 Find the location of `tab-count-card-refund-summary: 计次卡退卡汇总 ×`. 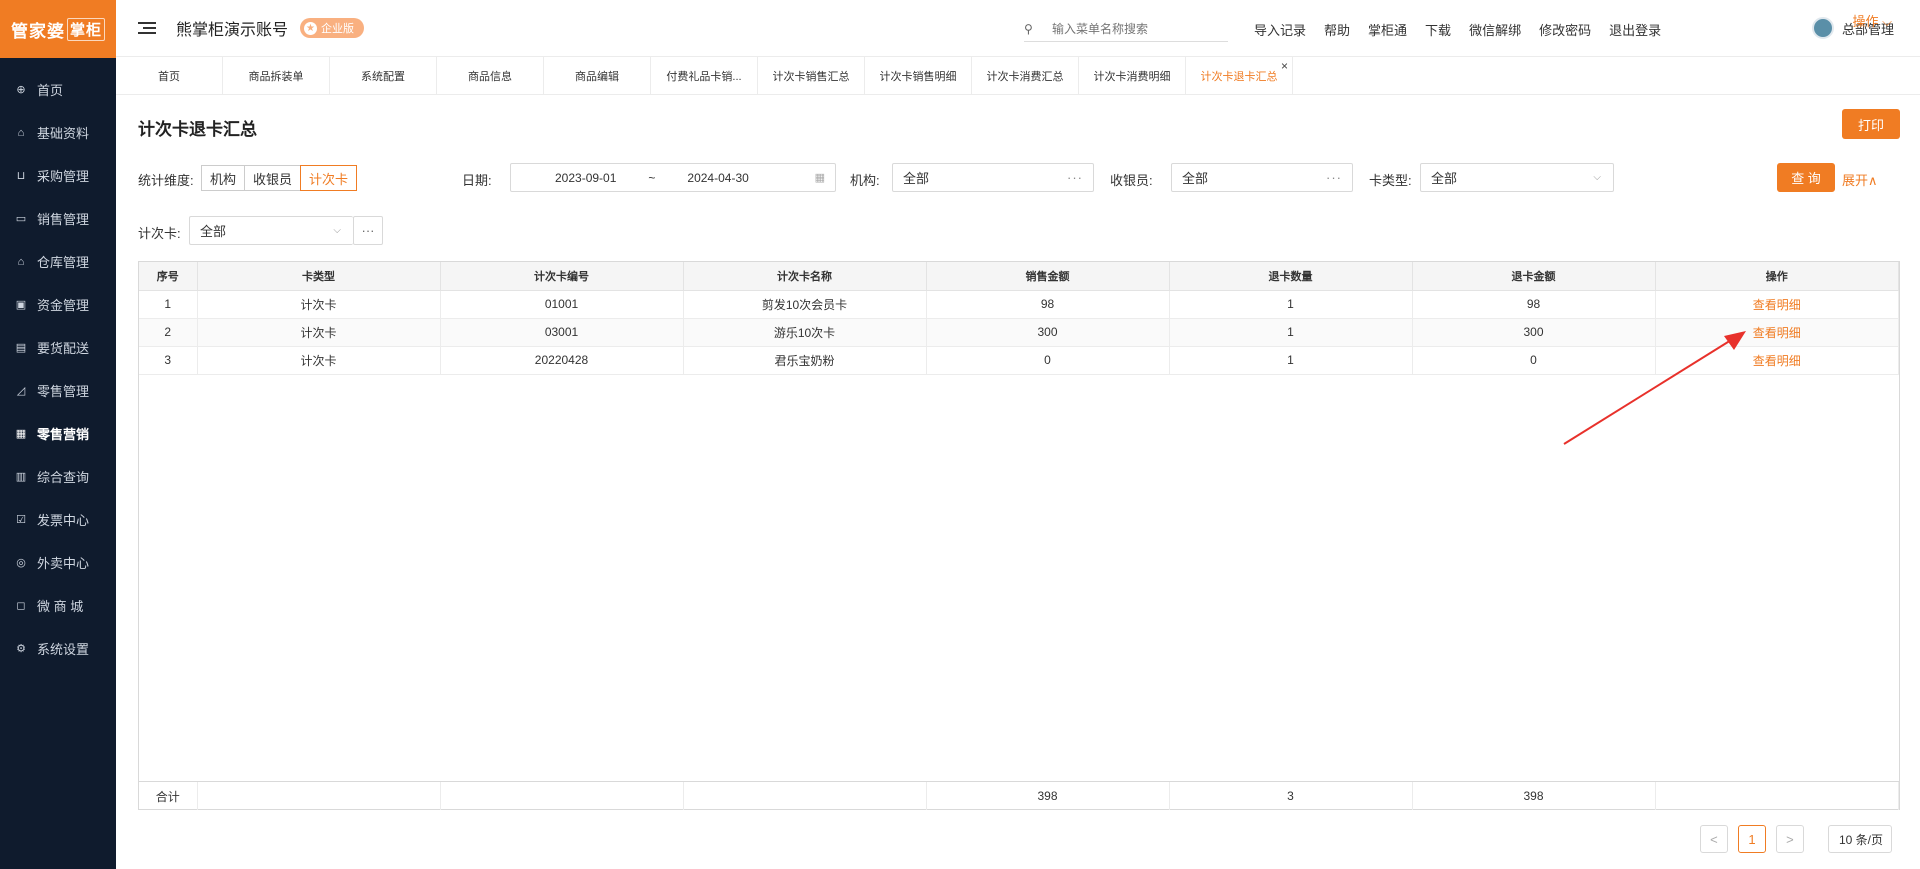

tab-count-card-refund-summary: 计次卡退卡汇总 × is located at coordinates (1239, 76).